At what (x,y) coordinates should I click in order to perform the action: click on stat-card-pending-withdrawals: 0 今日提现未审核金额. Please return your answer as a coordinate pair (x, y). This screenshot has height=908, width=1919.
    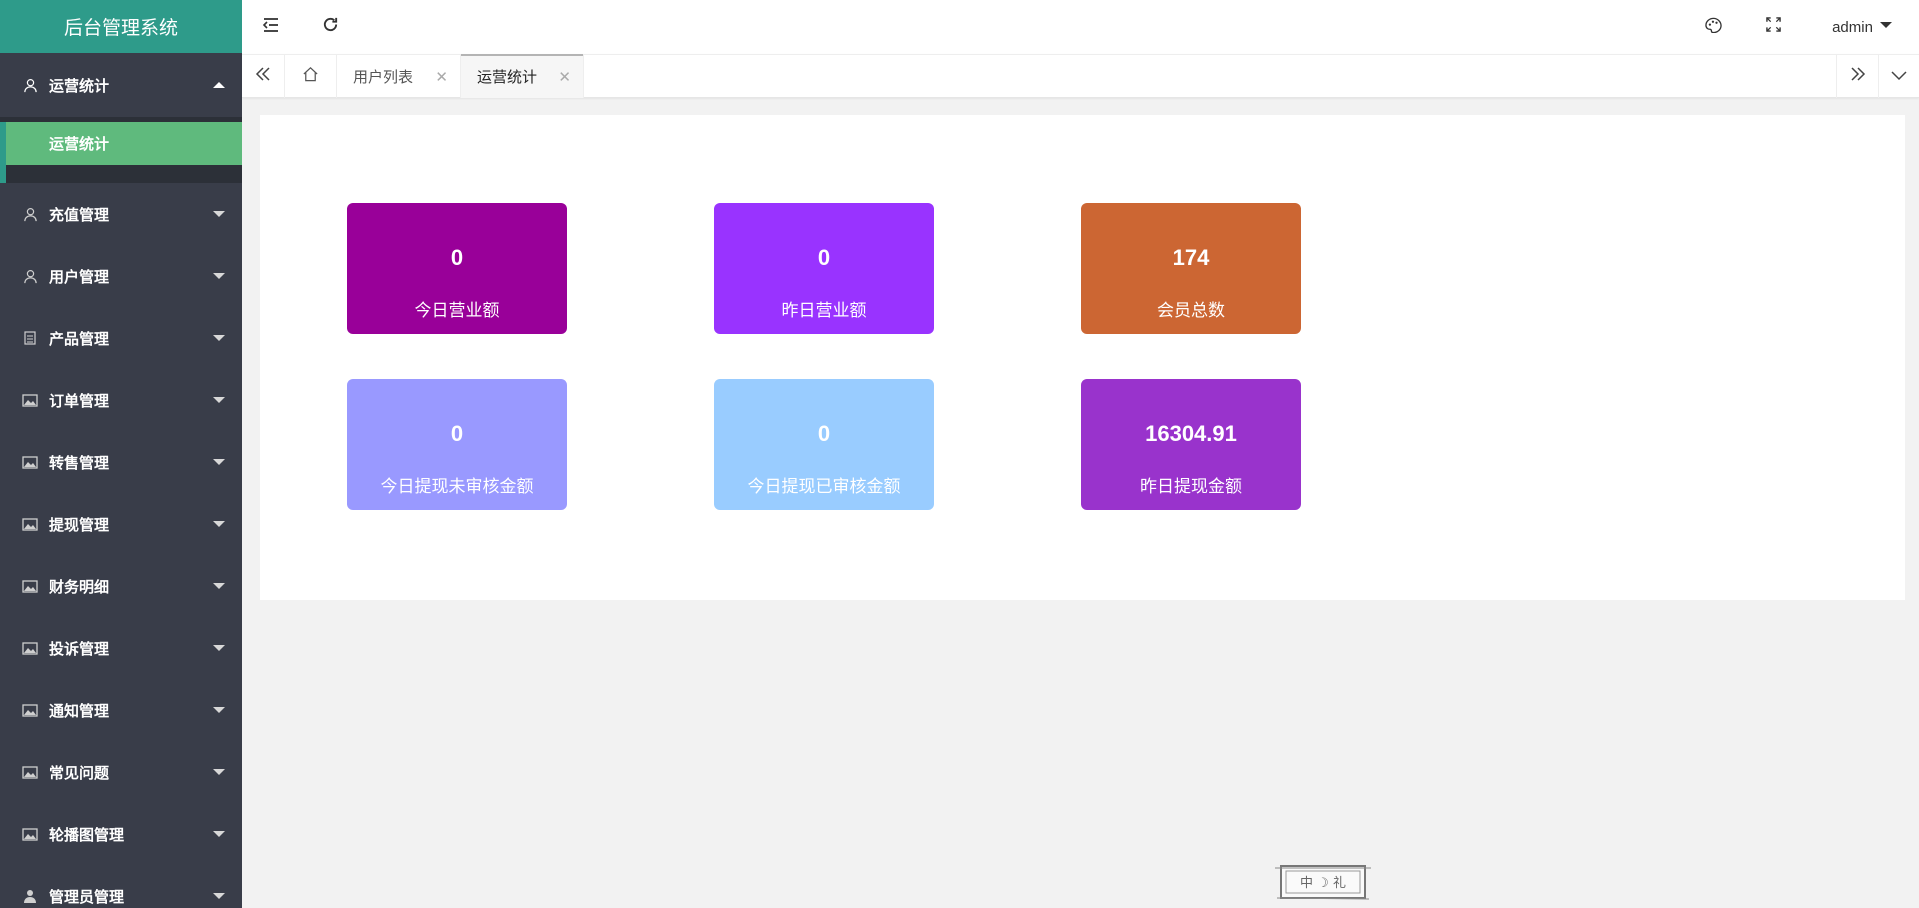
    Looking at the image, I should click on (457, 444).